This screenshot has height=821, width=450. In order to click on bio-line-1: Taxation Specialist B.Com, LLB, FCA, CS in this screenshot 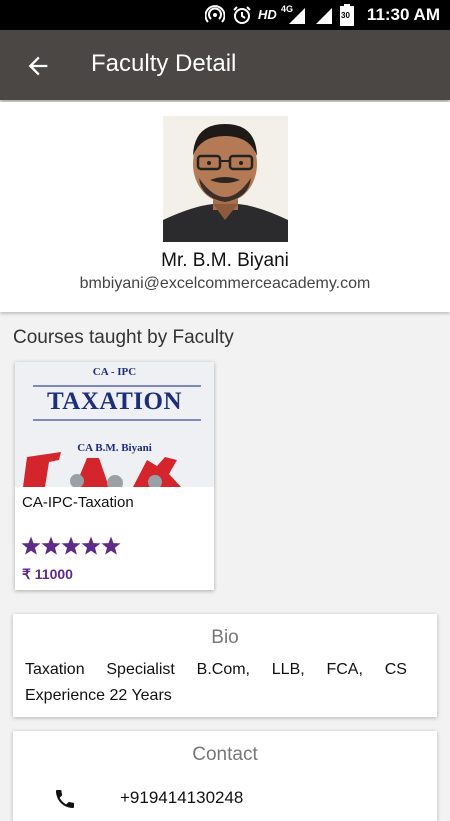, I will do `click(216, 670)`.